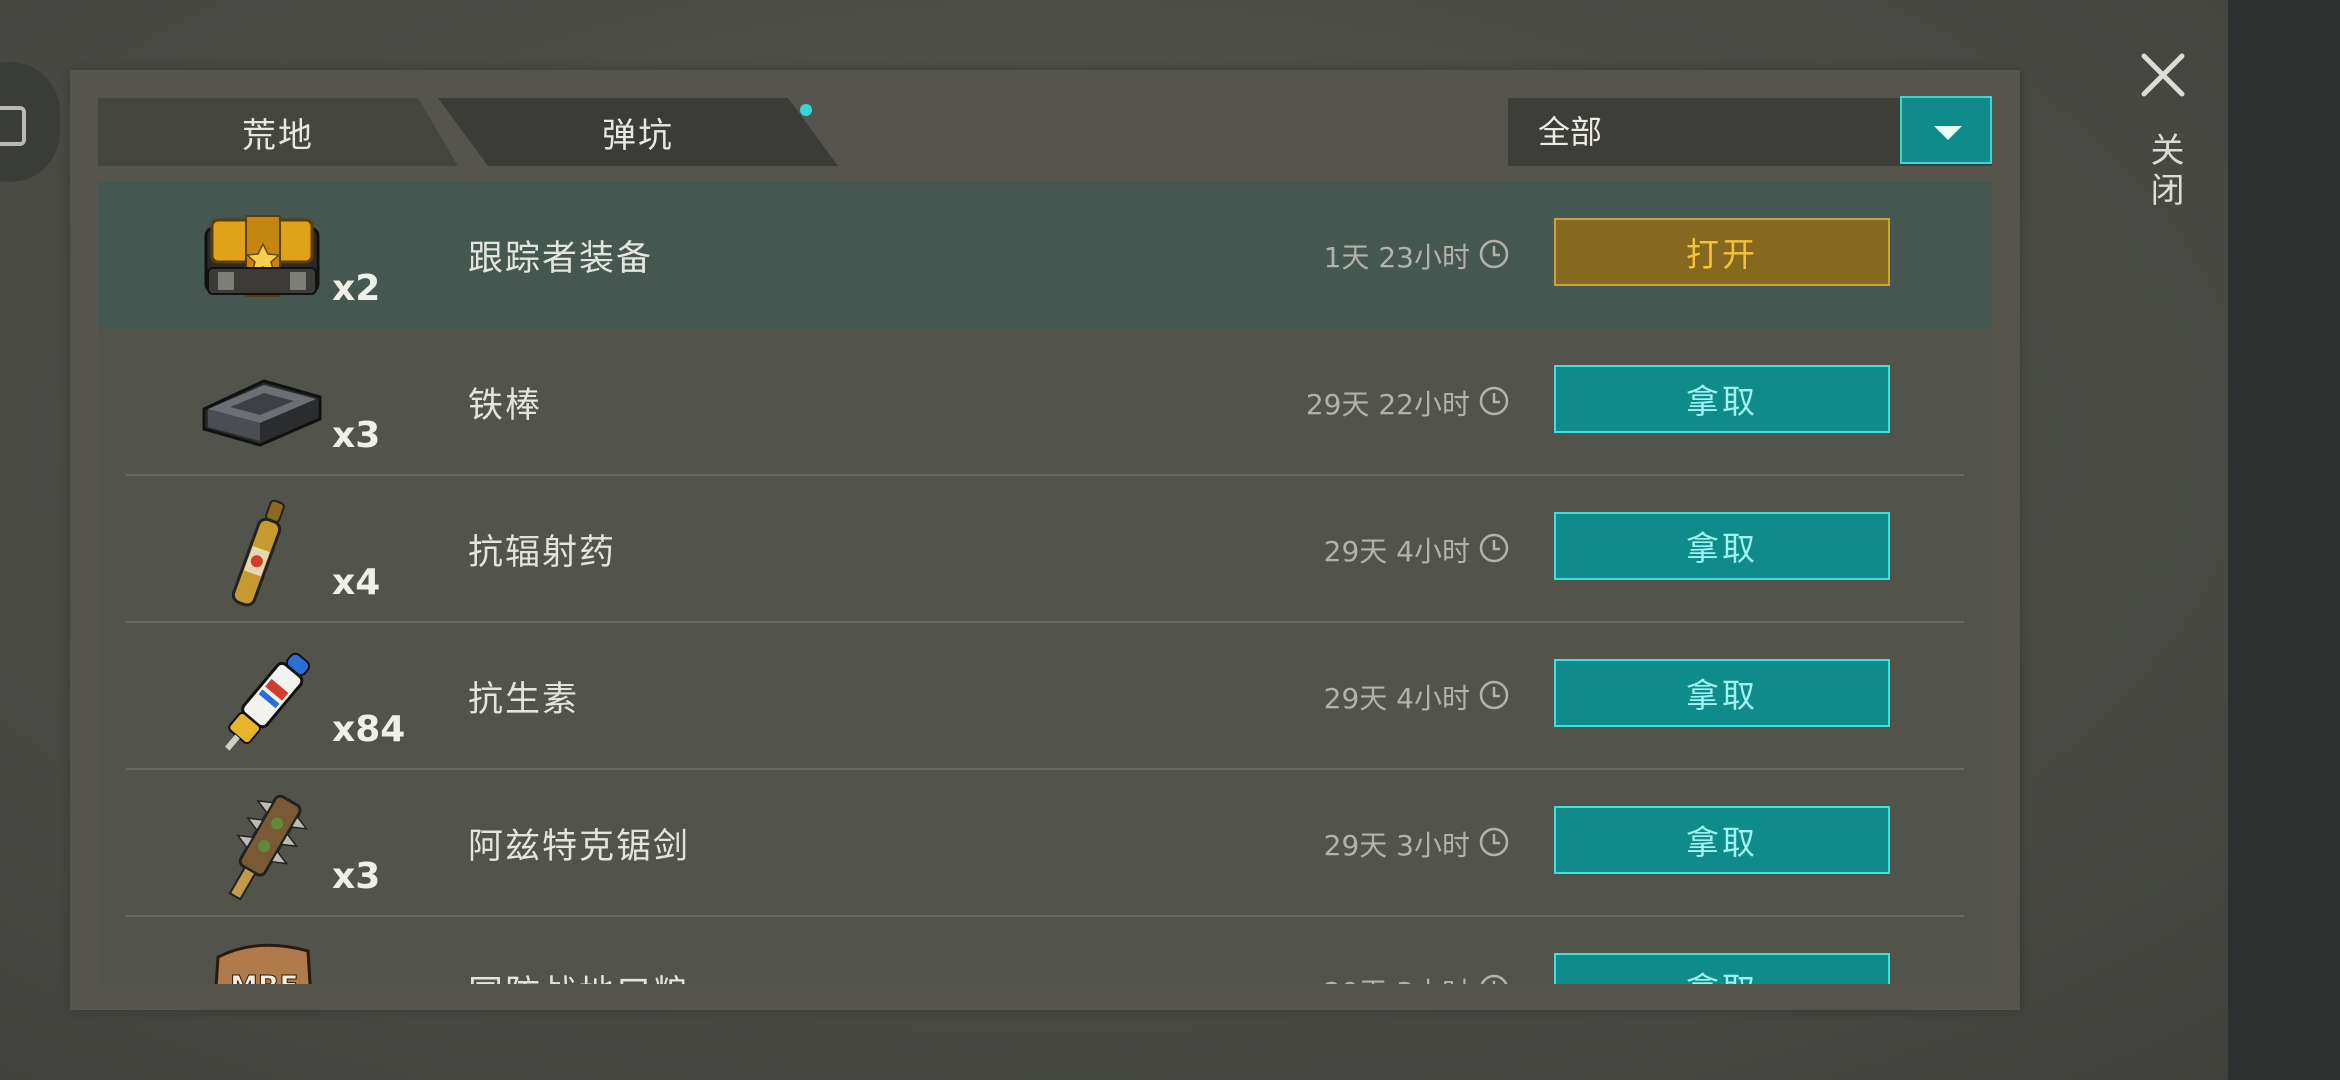 This screenshot has width=2340, height=1080. Describe the element at coordinates (1045, 950) in the screenshot. I see `list-item: MRE 国防战地口粮 29天 3小时 拿取` at that location.